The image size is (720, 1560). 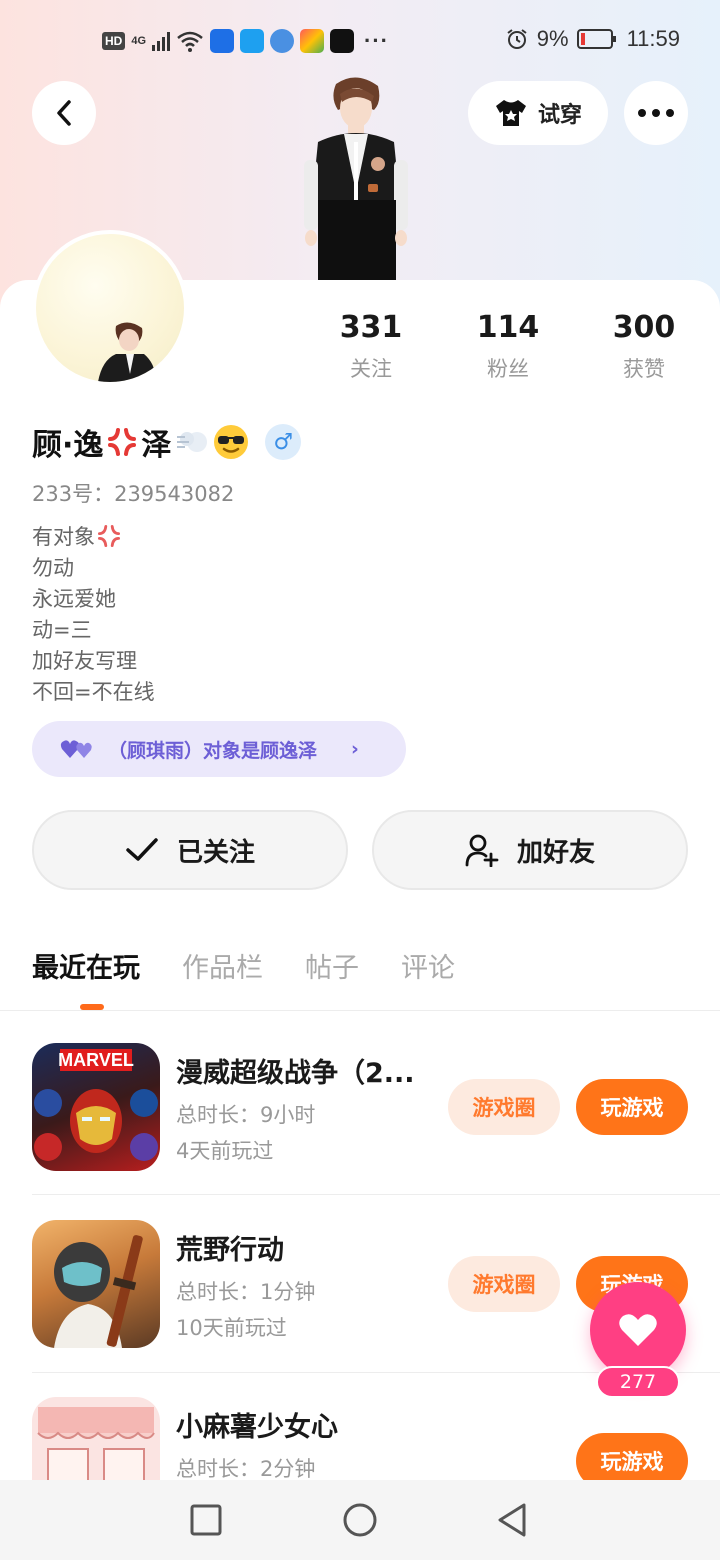 What do you see at coordinates (376, 1194) in the screenshot?
I see `row-divider` at bounding box center [376, 1194].